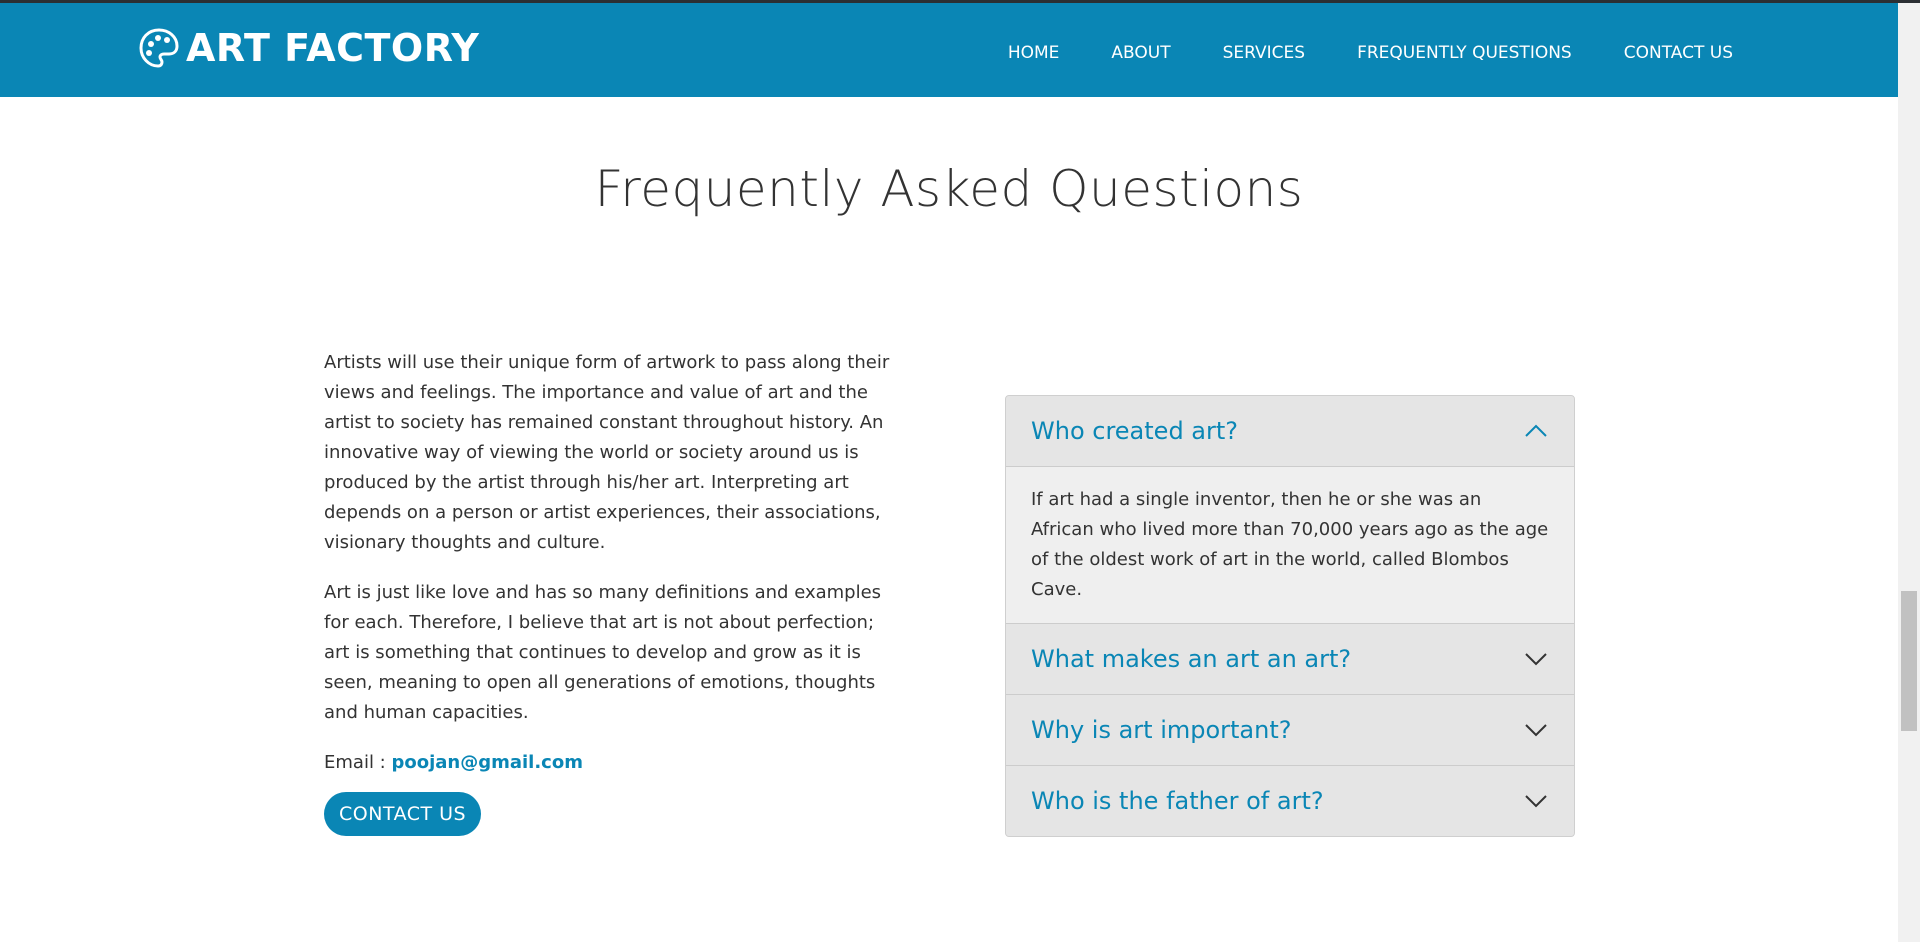  I want to click on faq-question-why-important: Why is art important?, so click(1290, 730).